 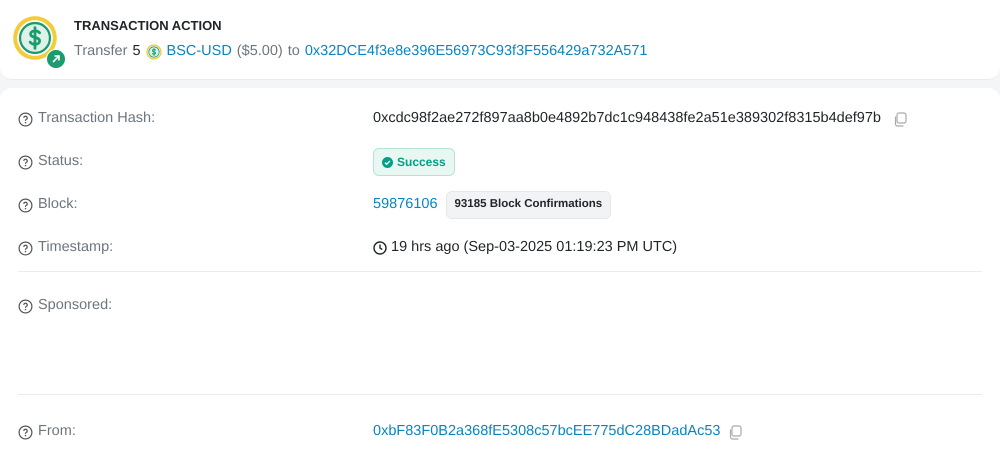 What do you see at coordinates (294, 52) in the screenshot?
I see `to-text: to` at bounding box center [294, 52].